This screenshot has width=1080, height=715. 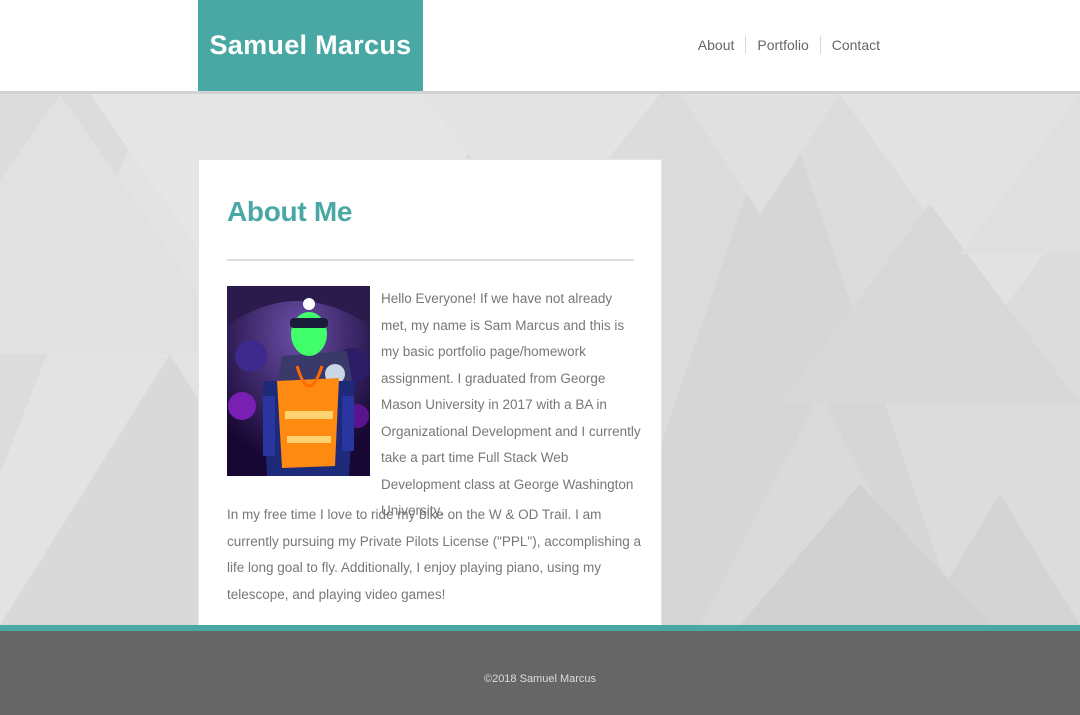 I want to click on section-divider, so click(x=430, y=260).